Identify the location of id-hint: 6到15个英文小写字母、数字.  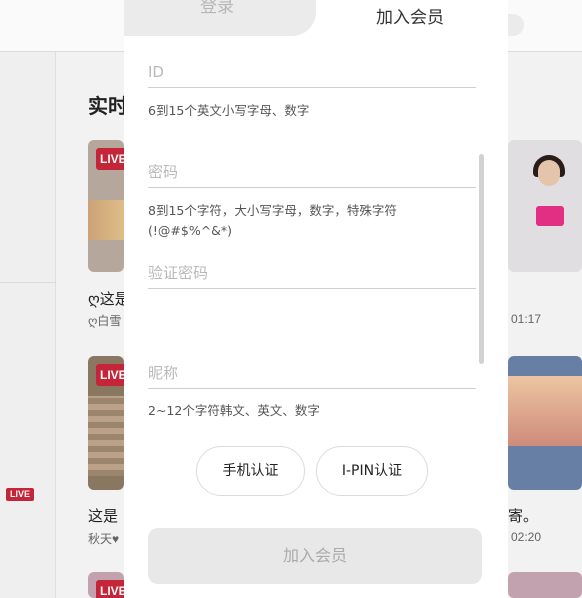
(229, 110).